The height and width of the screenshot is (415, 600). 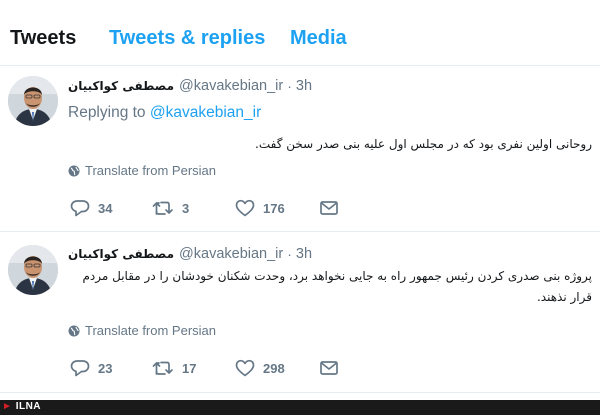 I want to click on reply-button: 34, so click(x=91, y=208).